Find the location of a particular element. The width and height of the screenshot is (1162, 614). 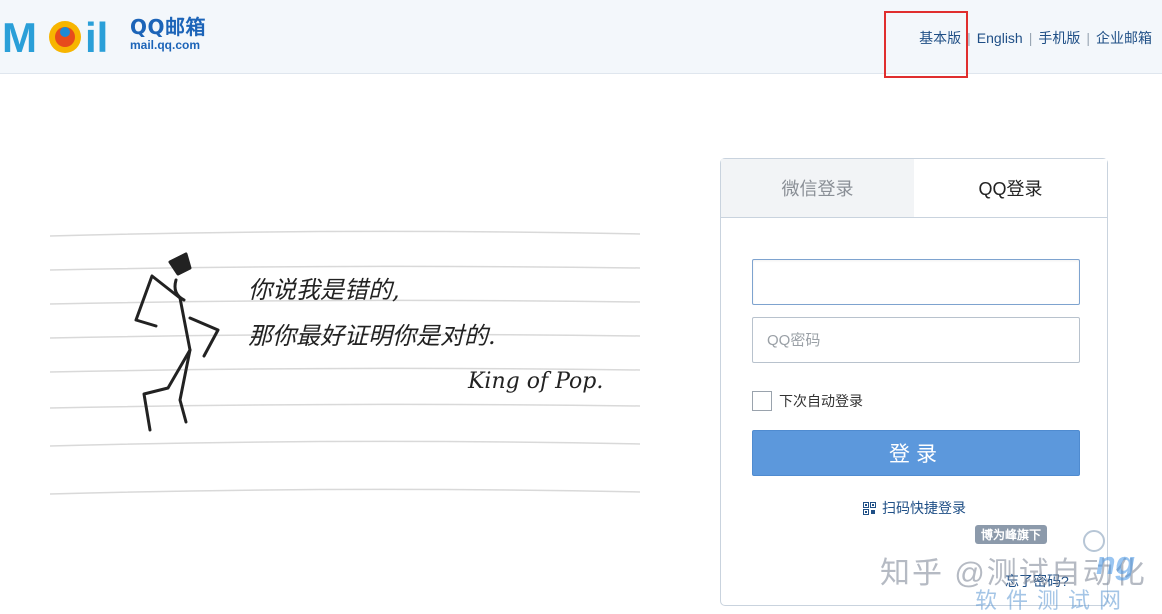

remember-checkbox is located at coordinates (762, 401).